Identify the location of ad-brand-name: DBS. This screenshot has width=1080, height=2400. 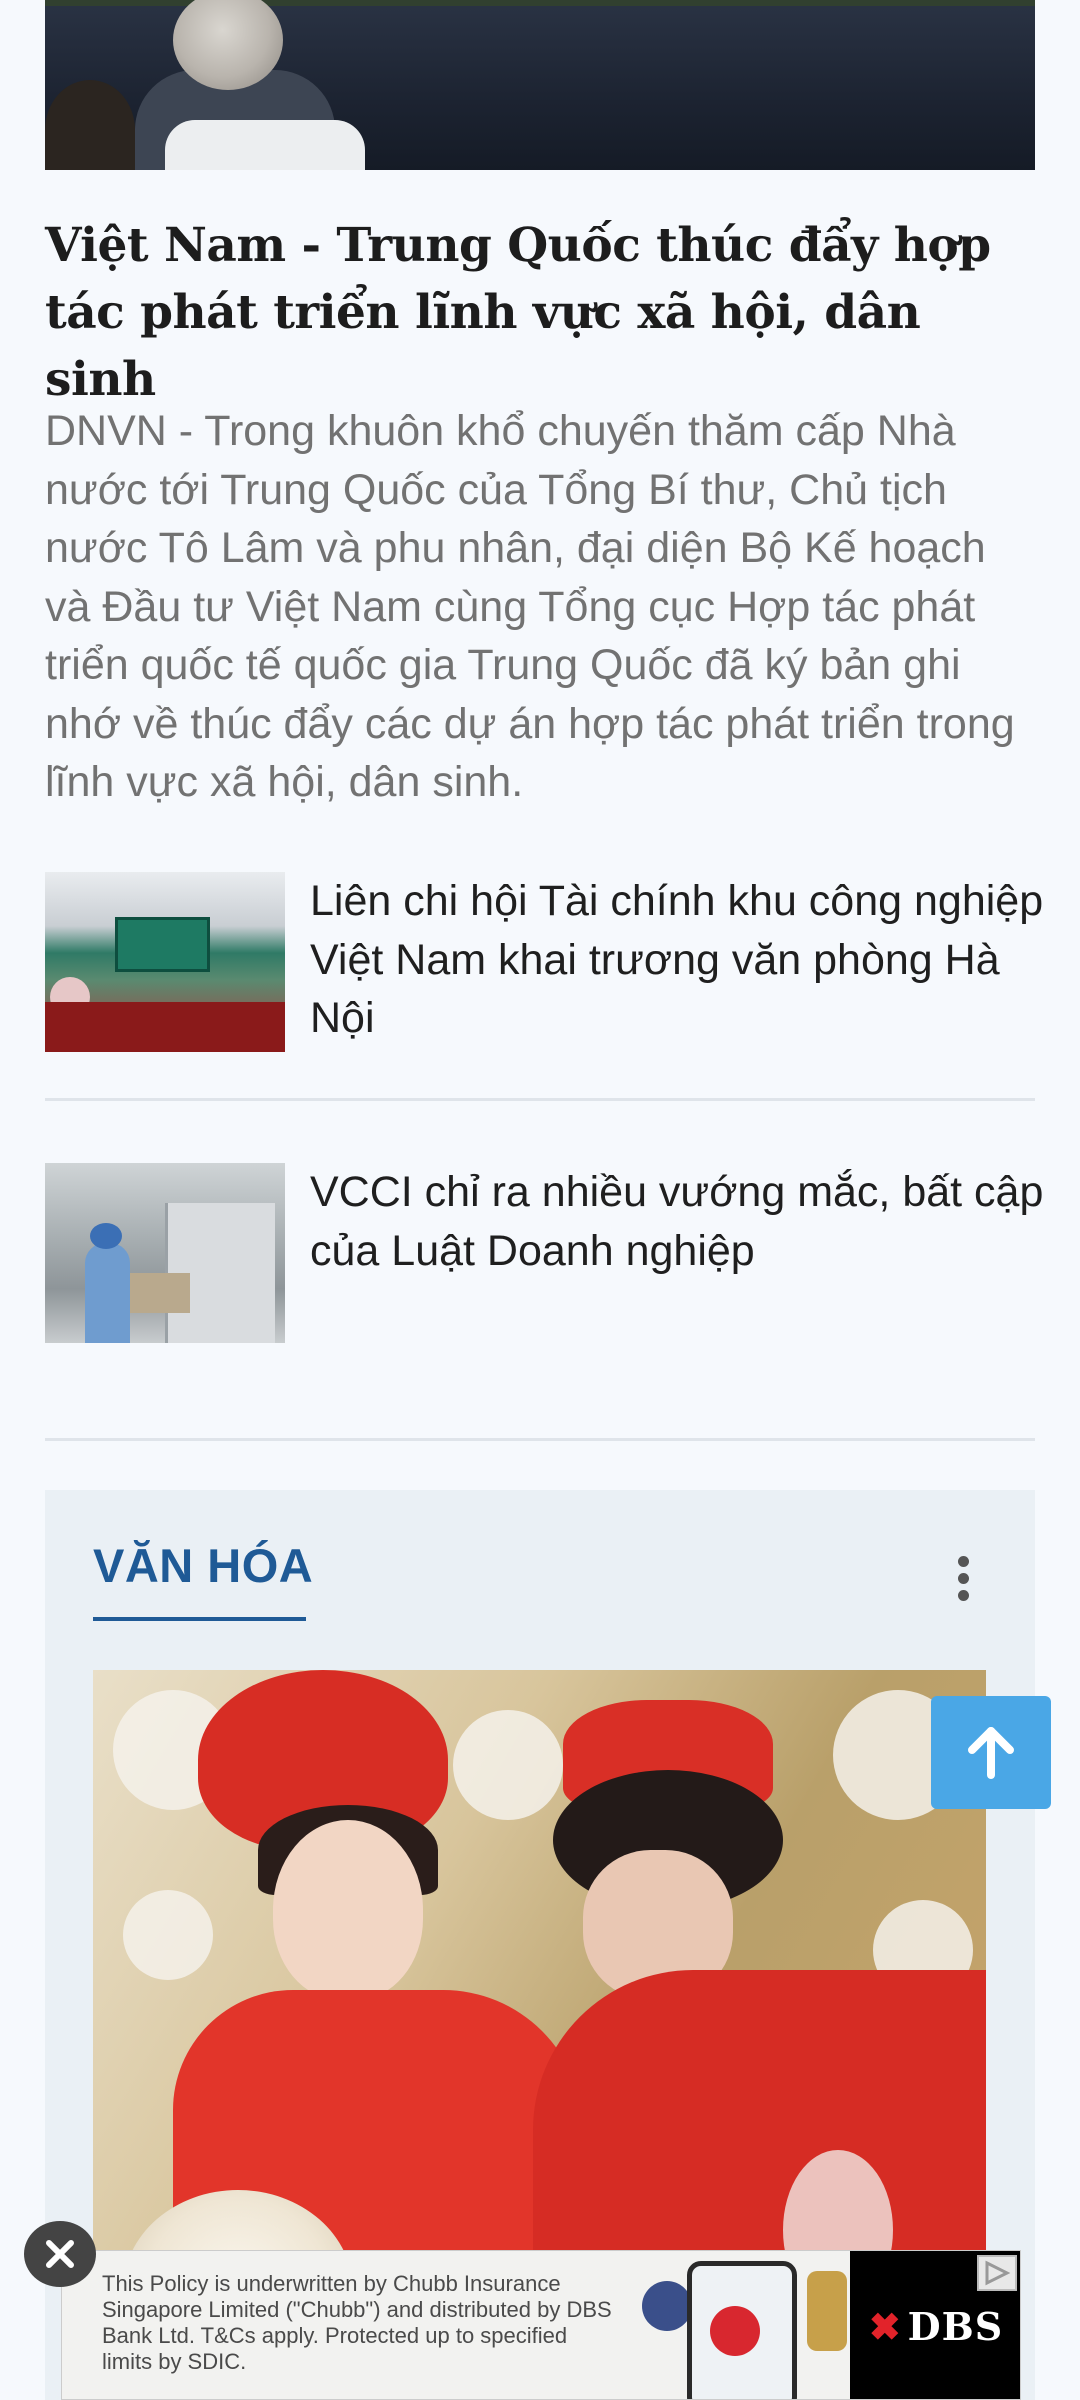
(955, 2326).